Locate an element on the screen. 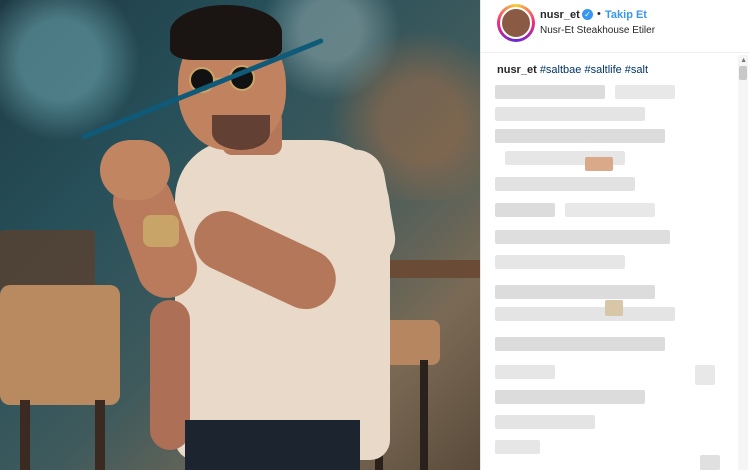  person-pants is located at coordinates (272, 445).